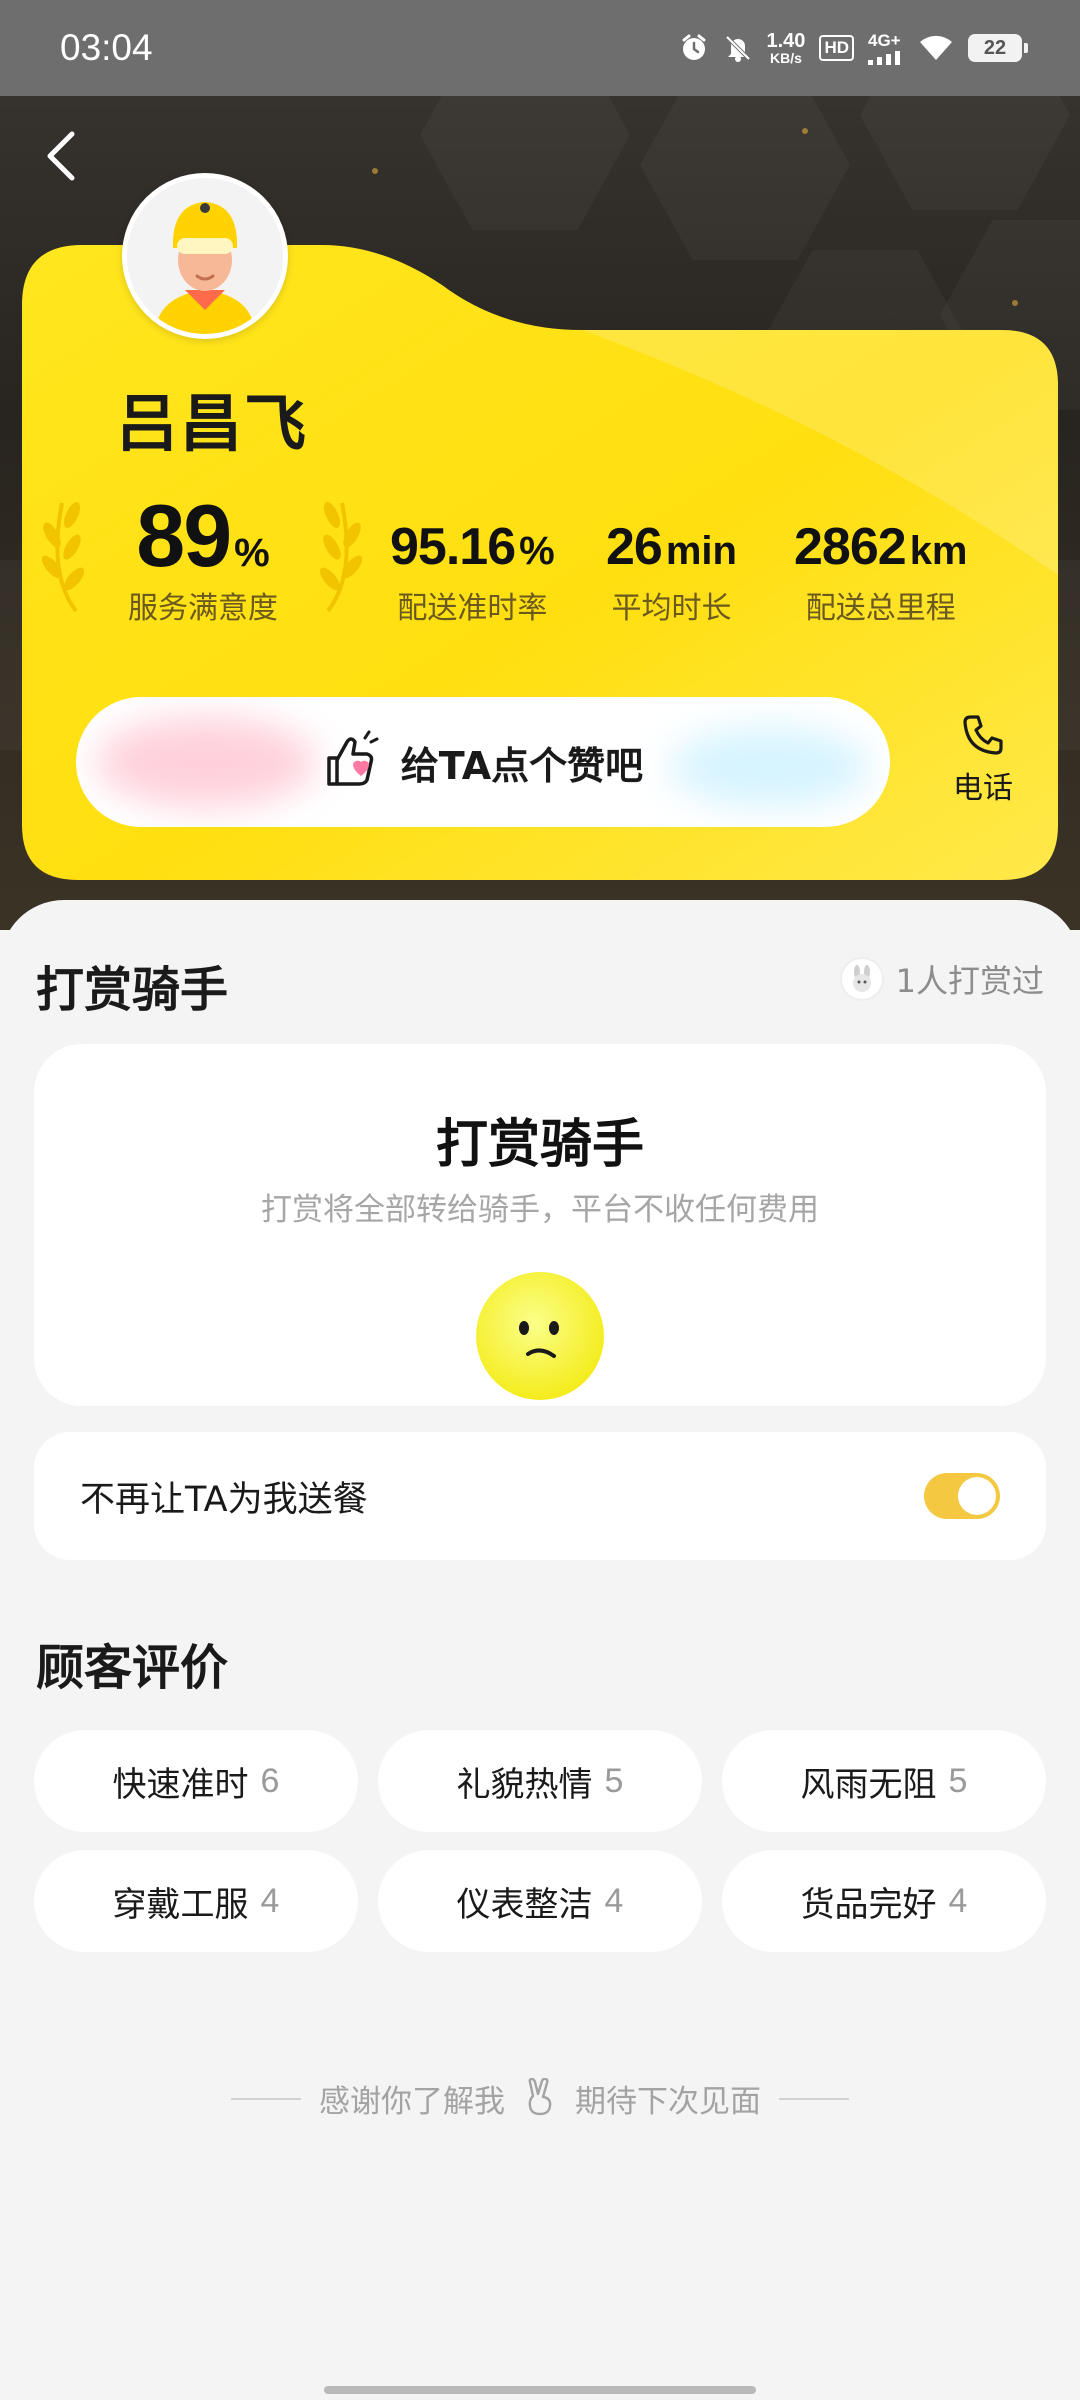  I want to click on block-rider-toggle, so click(962, 1496).